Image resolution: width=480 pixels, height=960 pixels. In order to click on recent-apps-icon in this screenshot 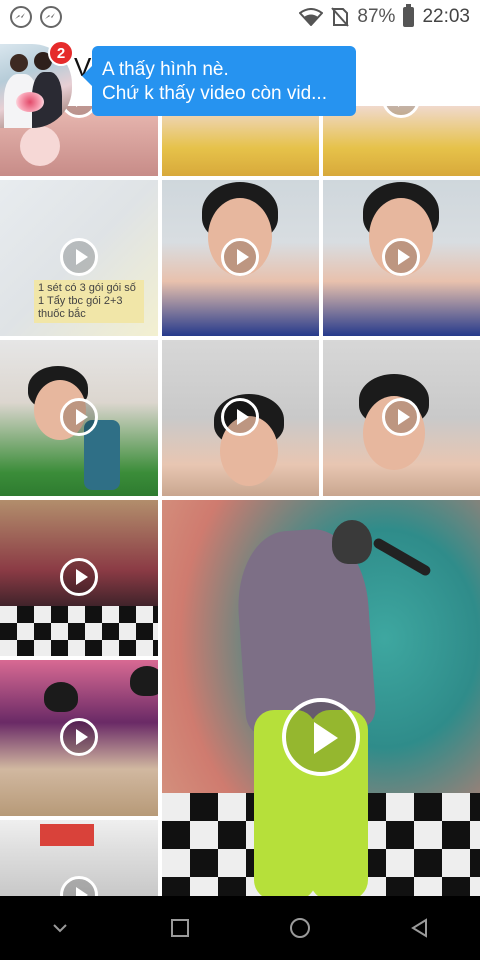, I will do `click(180, 928)`.